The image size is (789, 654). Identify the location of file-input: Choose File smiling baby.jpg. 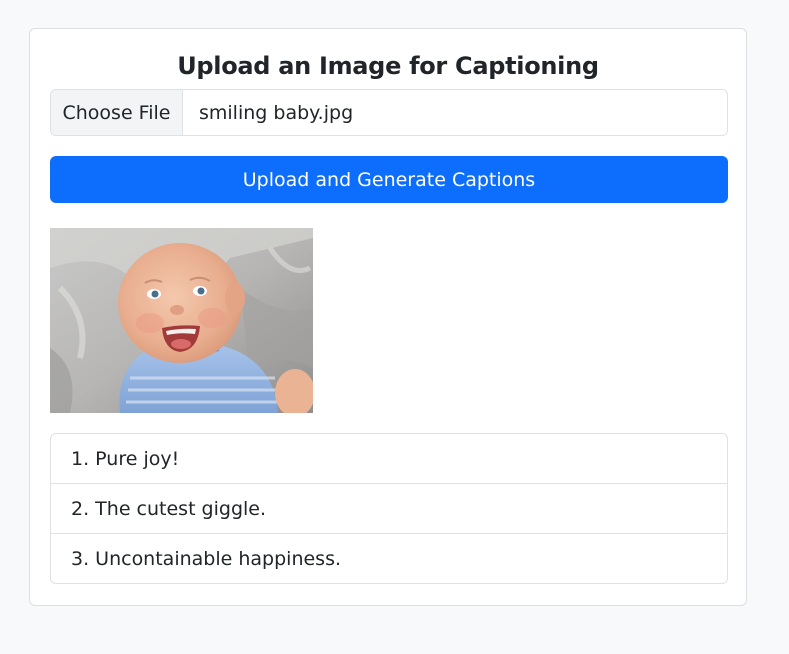
(389, 112).